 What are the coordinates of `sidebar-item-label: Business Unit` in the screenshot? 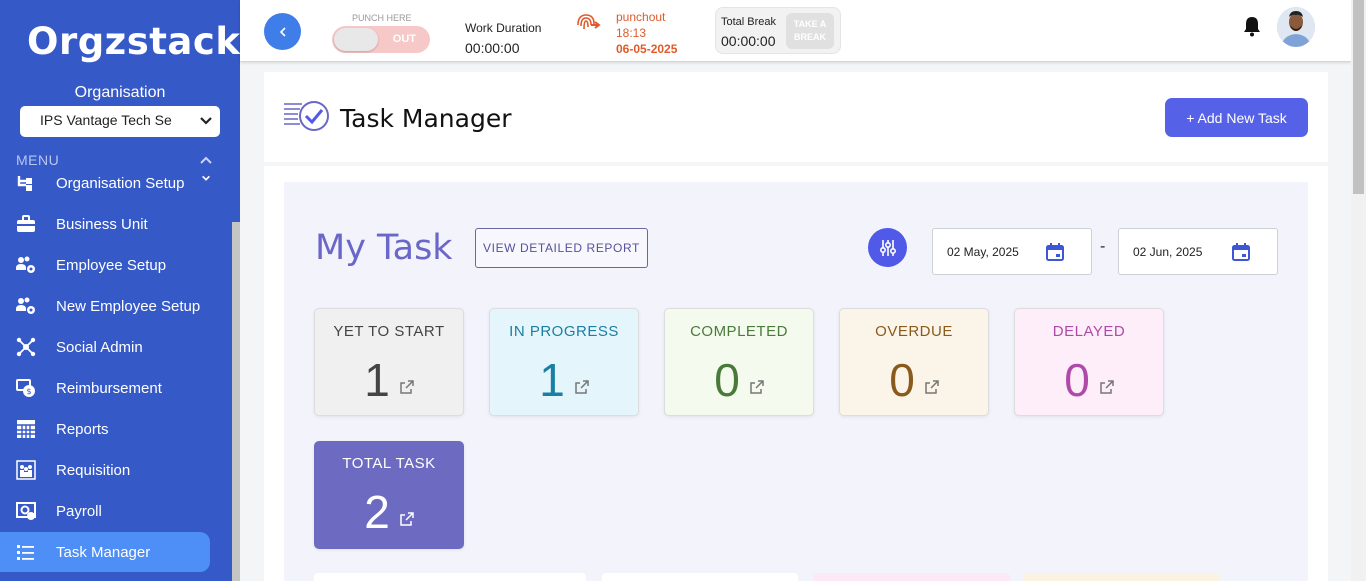 It's located at (102, 224).